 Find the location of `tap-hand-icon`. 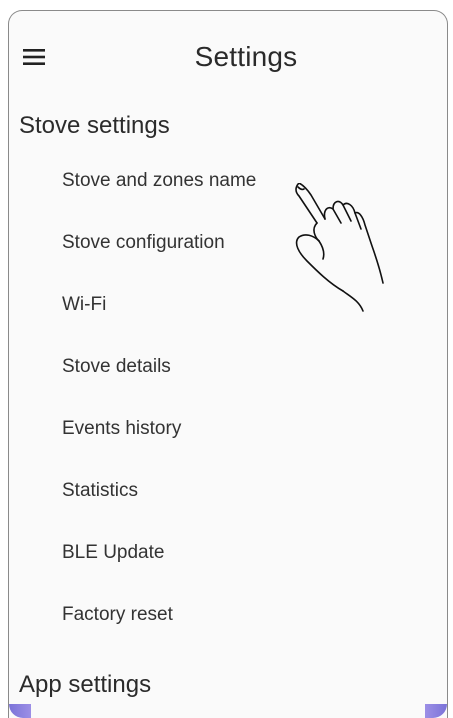

tap-hand-icon is located at coordinates (339, 247).